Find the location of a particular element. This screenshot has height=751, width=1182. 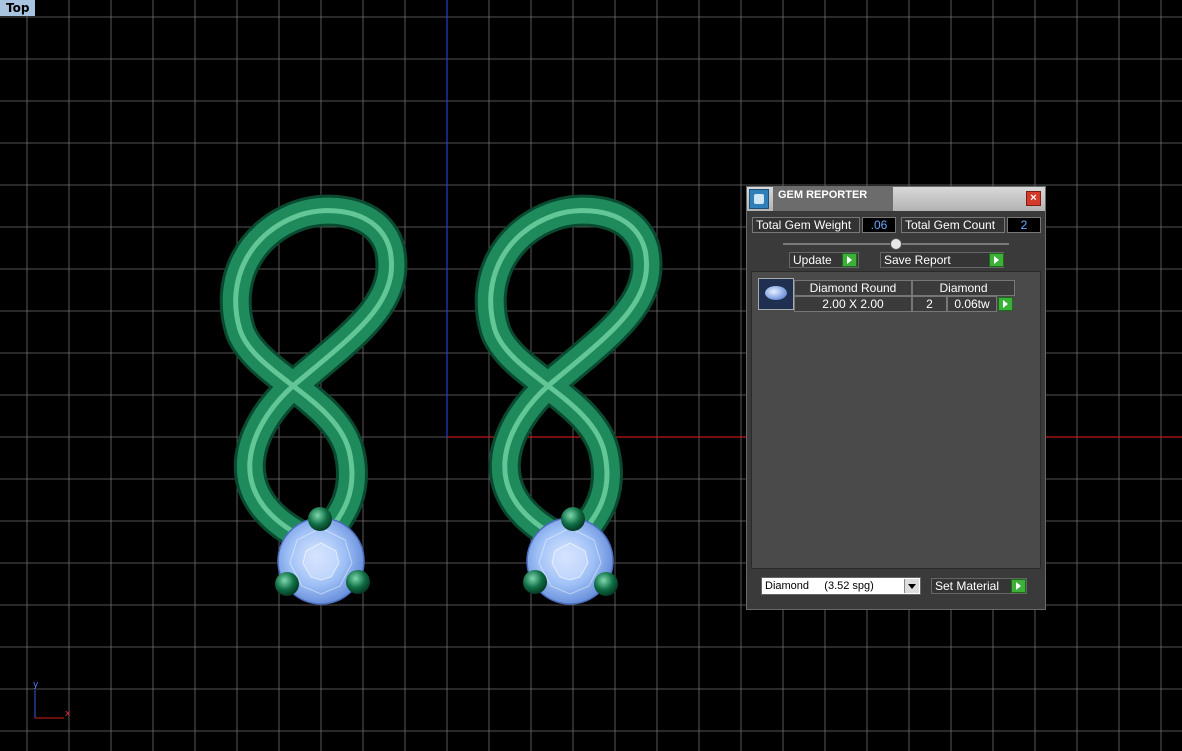

axis-y-label: y is located at coordinates (36, 685).